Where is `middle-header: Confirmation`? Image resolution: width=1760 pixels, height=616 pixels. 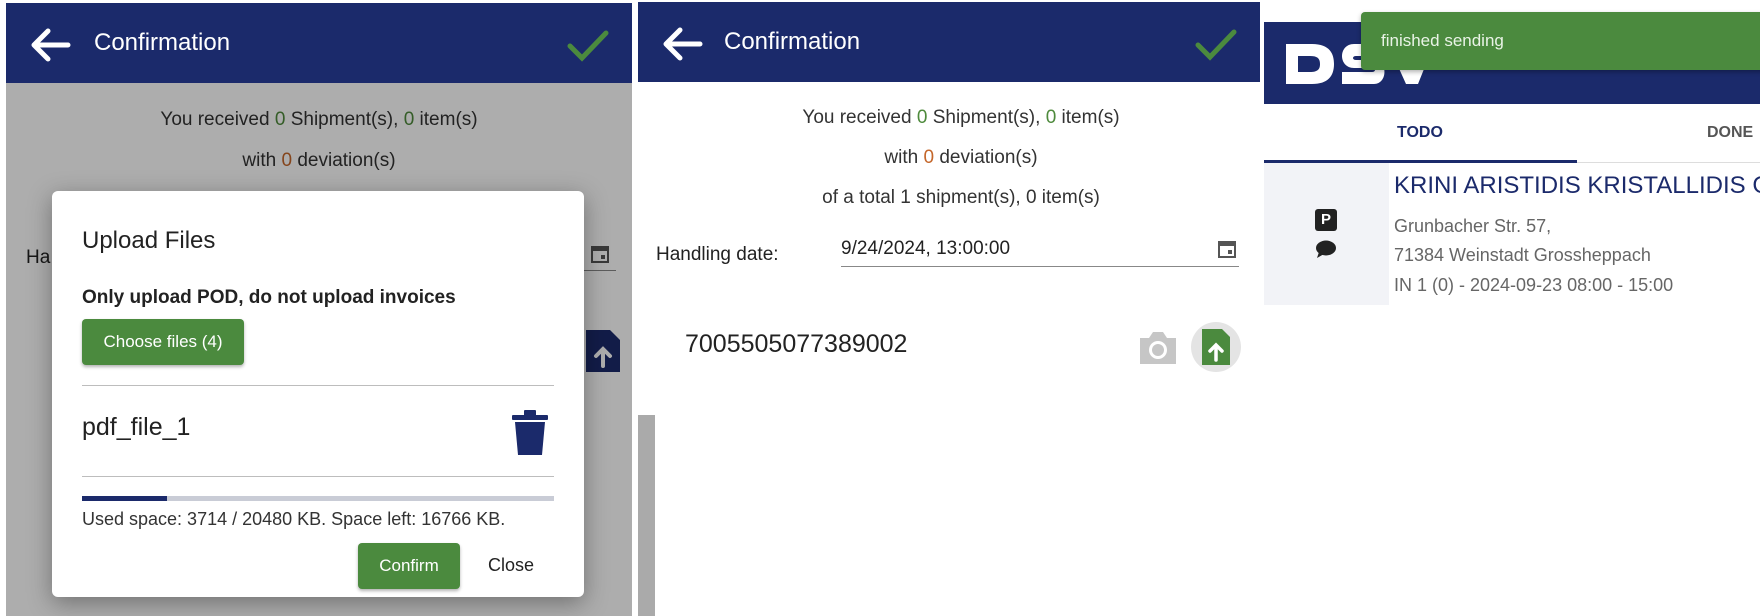 middle-header: Confirmation is located at coordinates (949, 42).